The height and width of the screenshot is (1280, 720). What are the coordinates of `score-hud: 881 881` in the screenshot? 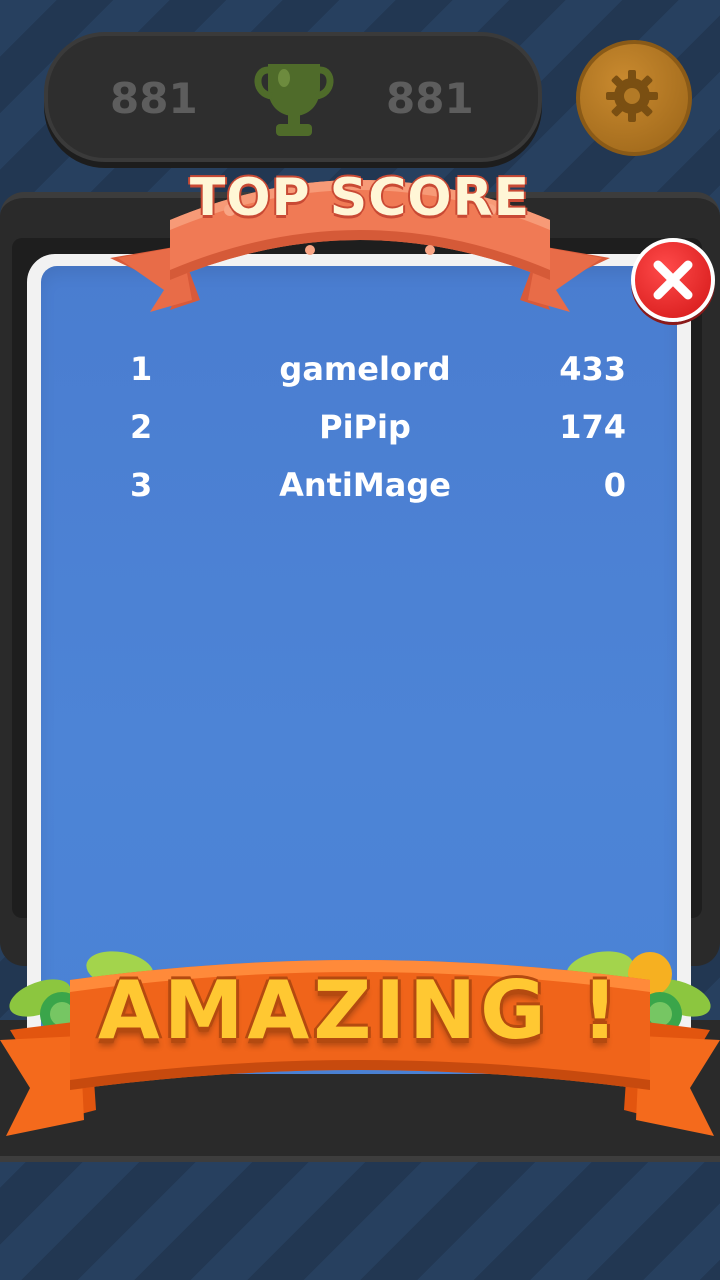 It's located at (293, 97).